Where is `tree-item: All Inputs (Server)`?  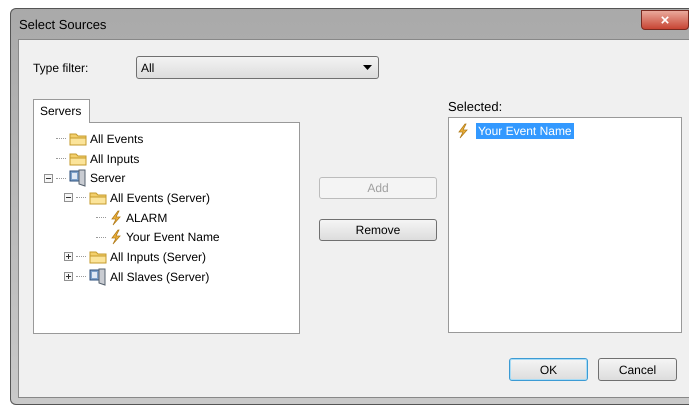 tree-item: All Inputs (Server) is located at coordinates (158, 257).